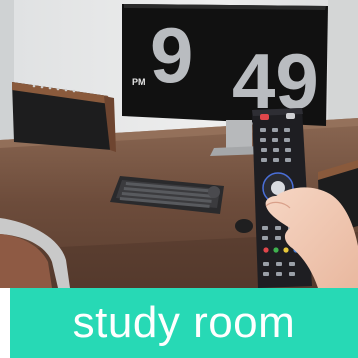 The image size is (358, 358). What do you see at coordinates (139, 82) in the screenshot?
I see `clock-period: PM` at bounding box center [139, 82].